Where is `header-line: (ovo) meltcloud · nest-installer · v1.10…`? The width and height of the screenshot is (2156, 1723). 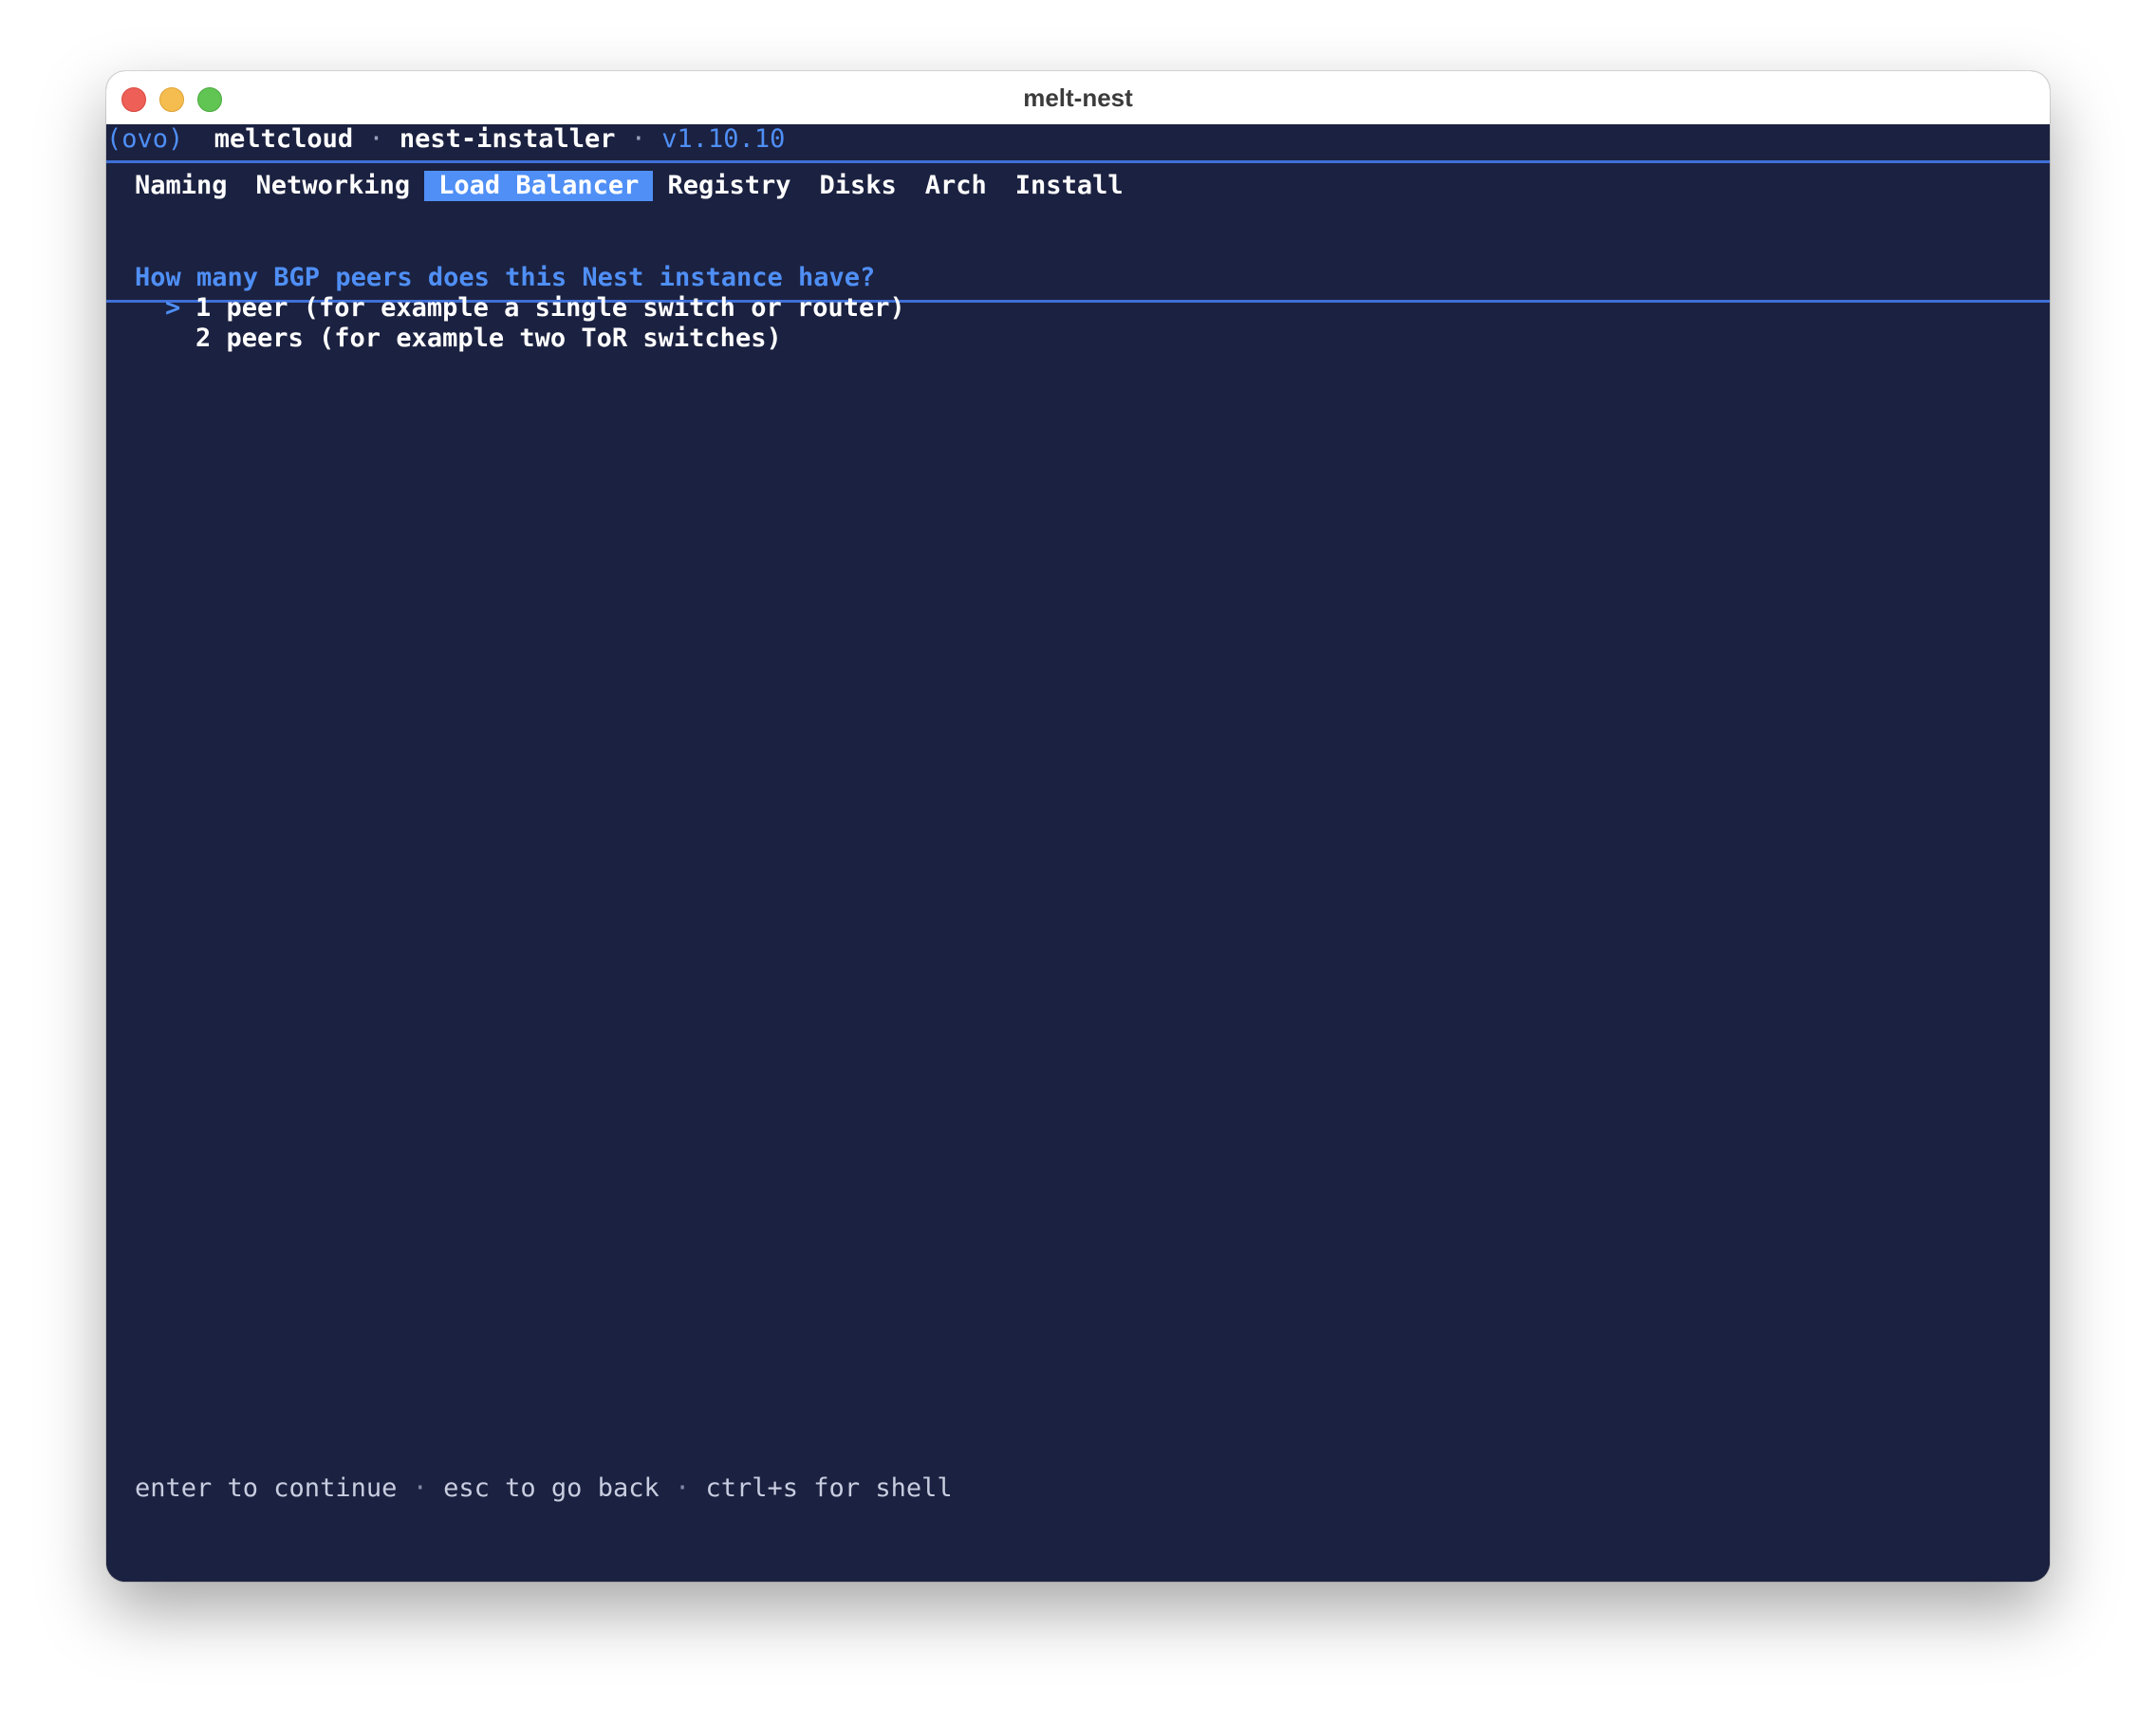
header-line: (ovo) meltcloud · nest-installer · v1.10… is located at coordinates (445, 139).